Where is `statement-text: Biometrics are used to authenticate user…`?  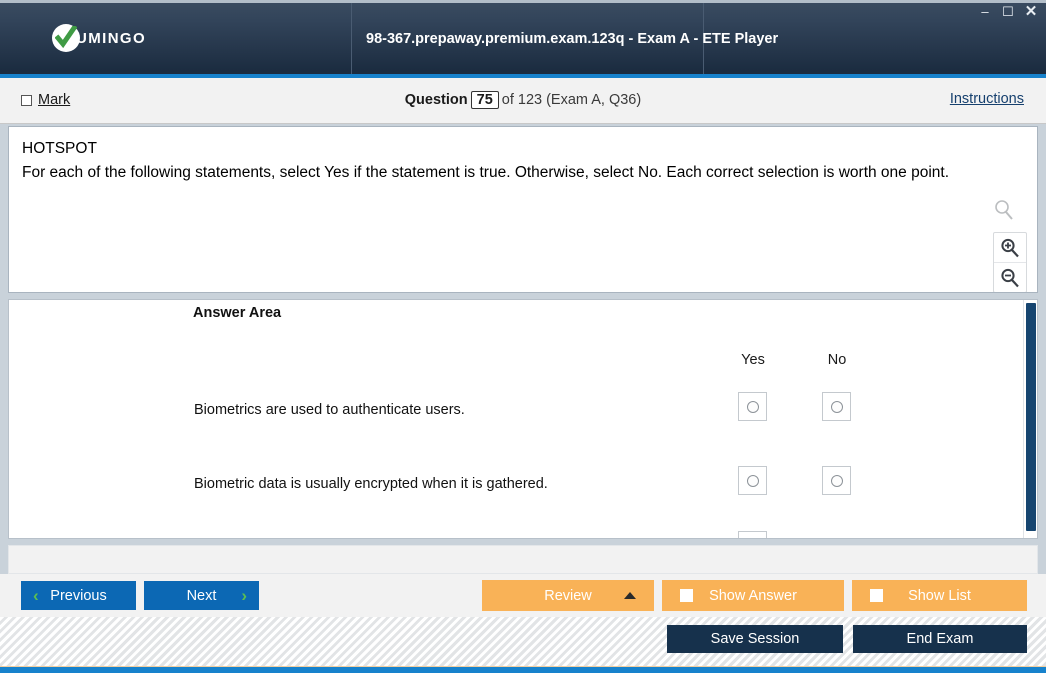
statement-text: Biometrics are used to authenticate user… is located at coordinates (329, 410).